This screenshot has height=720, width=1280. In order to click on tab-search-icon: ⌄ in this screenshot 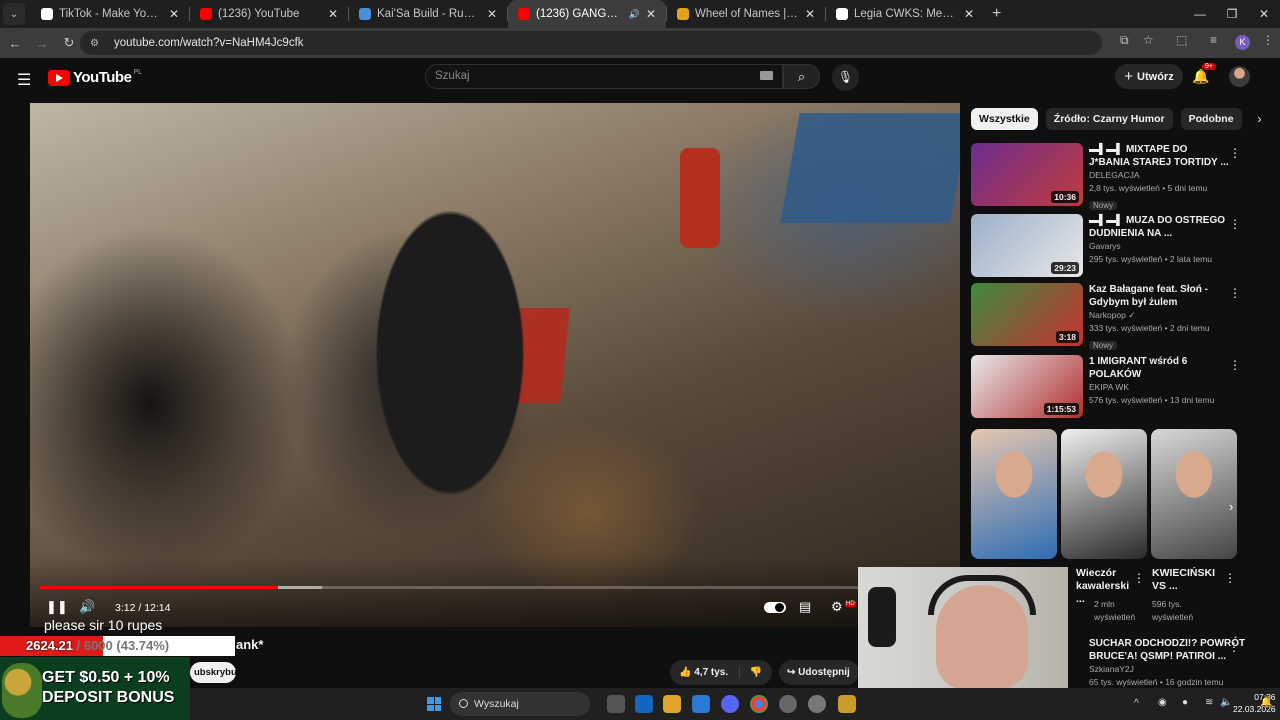, I will do `click(14, 14)`.